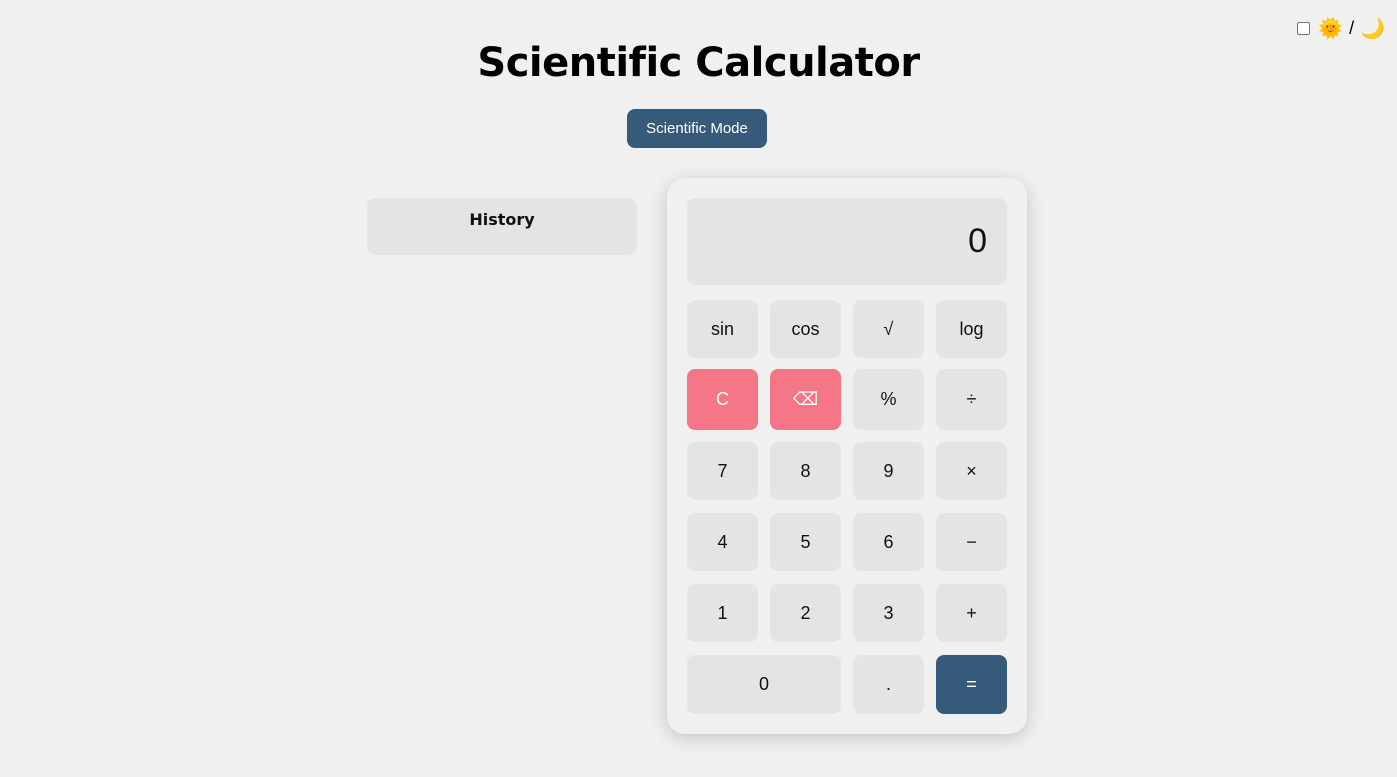 This screenshot has height=777, width=1397. What do you see at coordinates (805, 613) in the screenshot?
I see `digit-2-button: 2` at bounding box center [805, 613].